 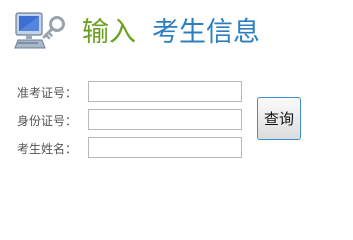 What do you see at coordinates (165, 91) in the screenshot?
I see `admission-number-input` at bounding box center [165, 91].